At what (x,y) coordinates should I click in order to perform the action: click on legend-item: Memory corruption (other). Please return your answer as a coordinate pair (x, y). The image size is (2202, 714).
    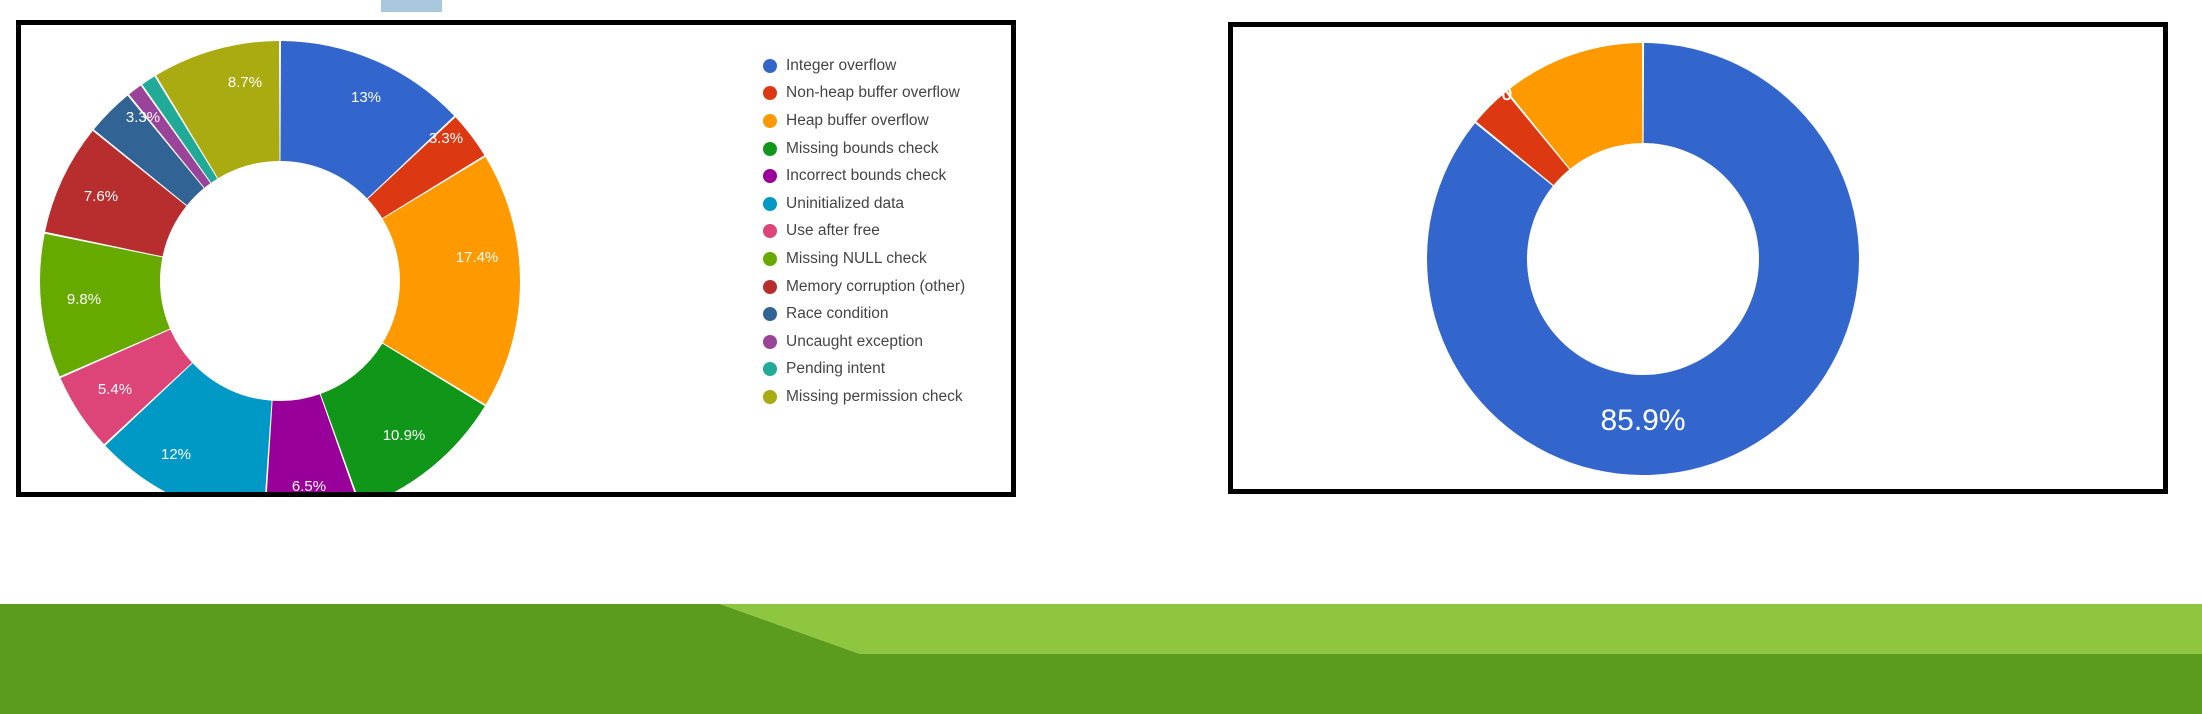
    Looking at the image, I should click on (864, 287).